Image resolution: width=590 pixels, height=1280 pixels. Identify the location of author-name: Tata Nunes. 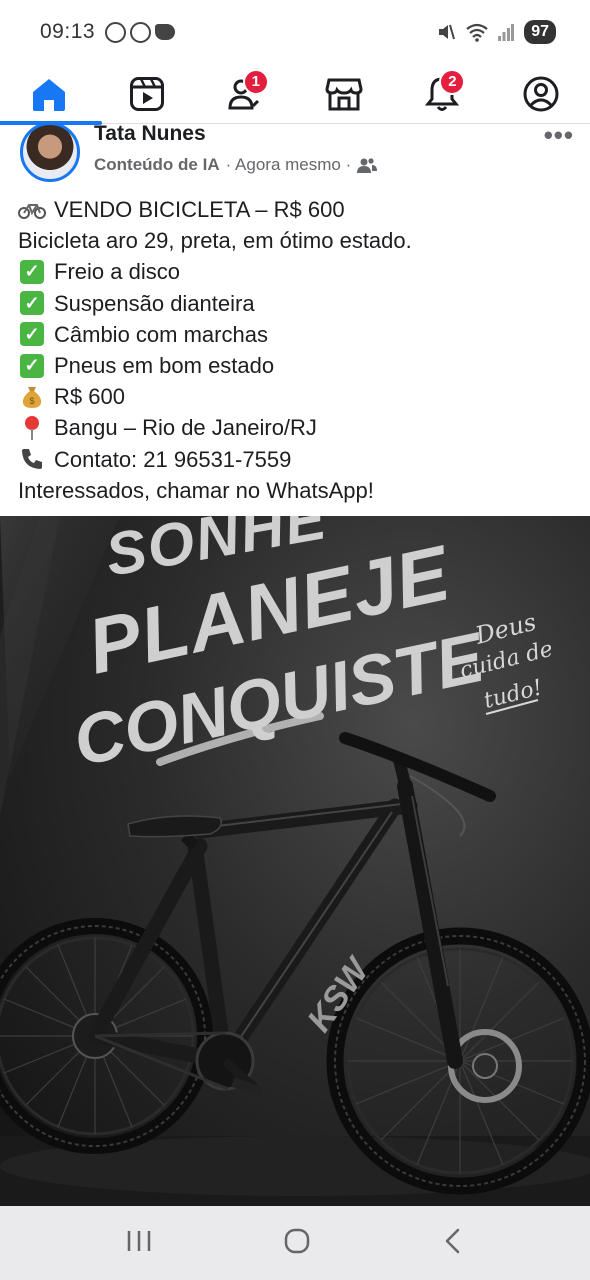
(150, 134).